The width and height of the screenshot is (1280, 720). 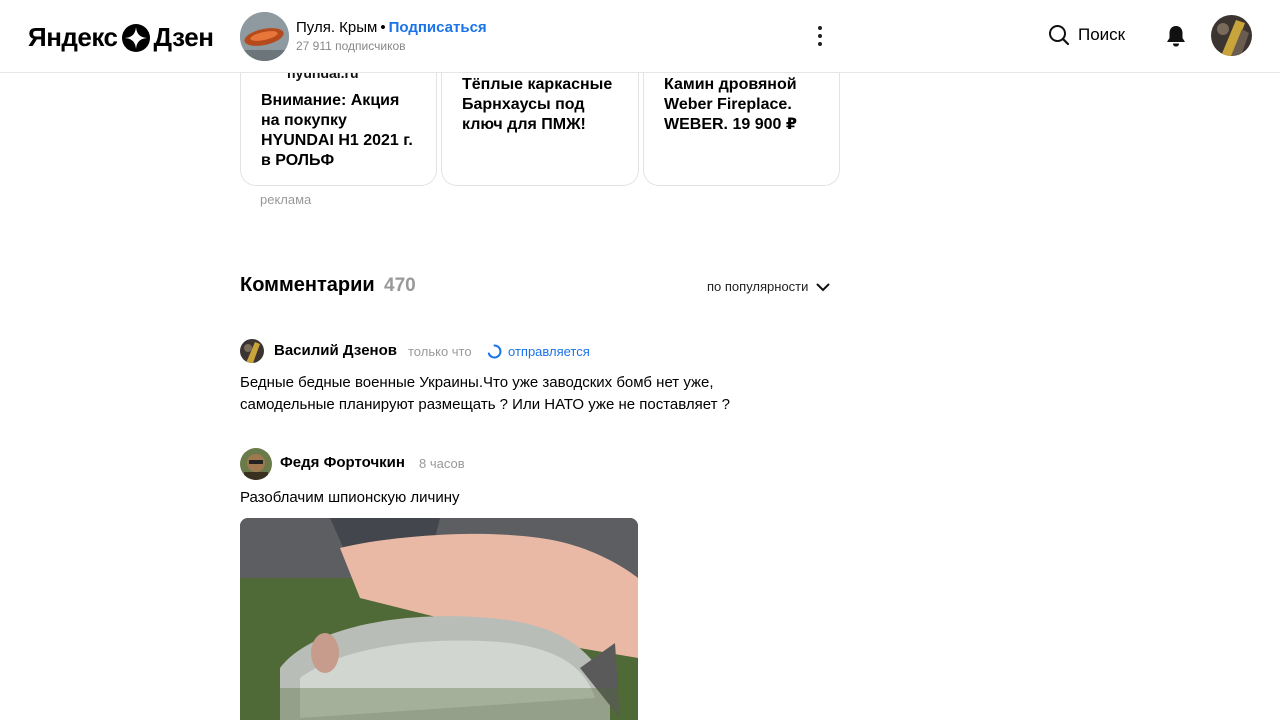 What do you see at coordinates (439, 619) in the screenshot?
I see `comment-attached-photo` at bounding box center [439, 619].